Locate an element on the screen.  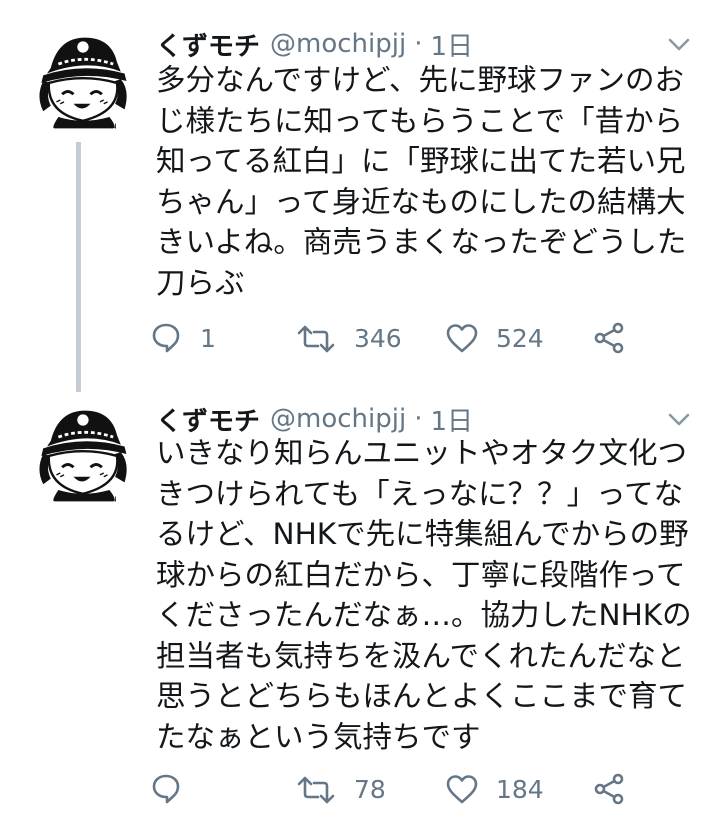
tweet-text-line: きいよね。商売うまくなったぞどうした is located at coordinates (421, 242).